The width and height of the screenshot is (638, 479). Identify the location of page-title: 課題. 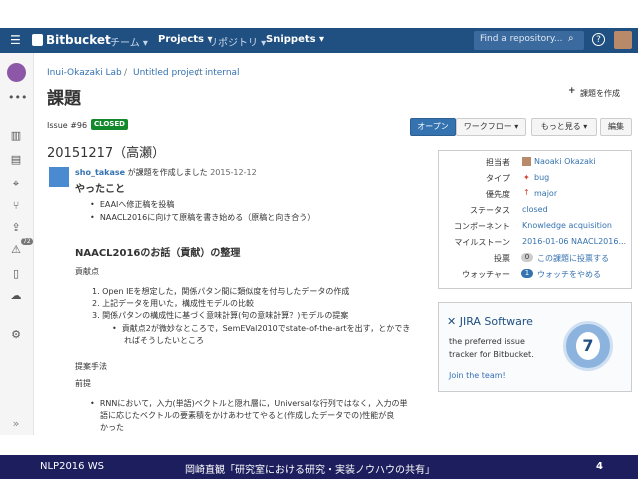
(64, 99).